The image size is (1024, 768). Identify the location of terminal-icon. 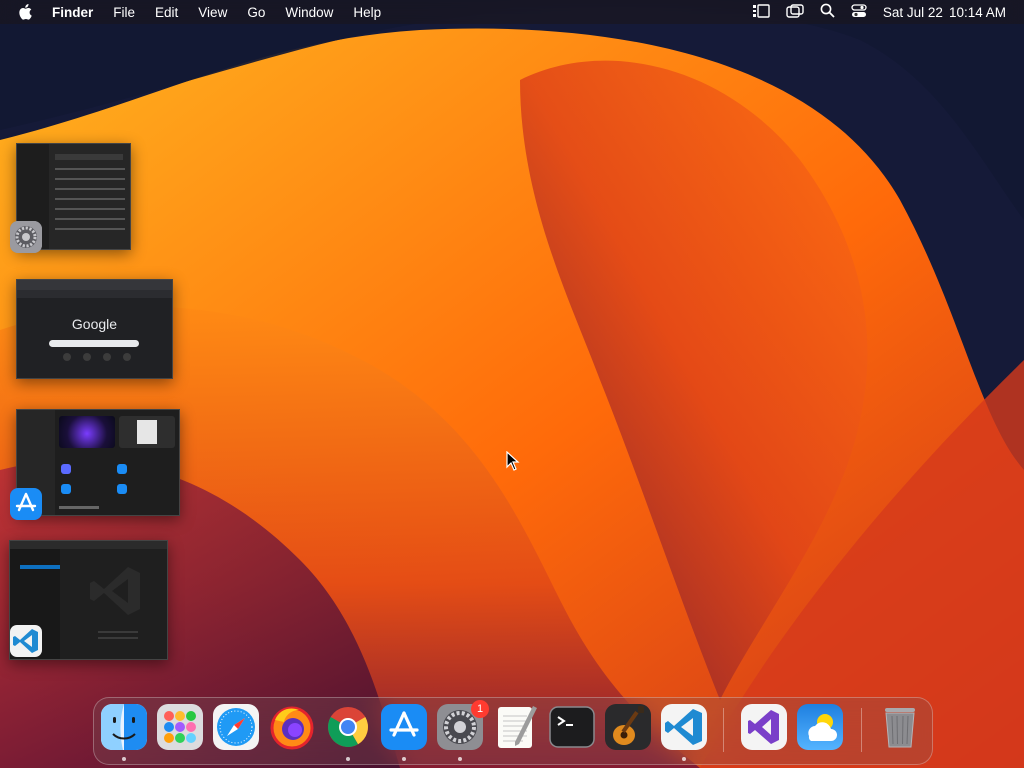
(572, 727).